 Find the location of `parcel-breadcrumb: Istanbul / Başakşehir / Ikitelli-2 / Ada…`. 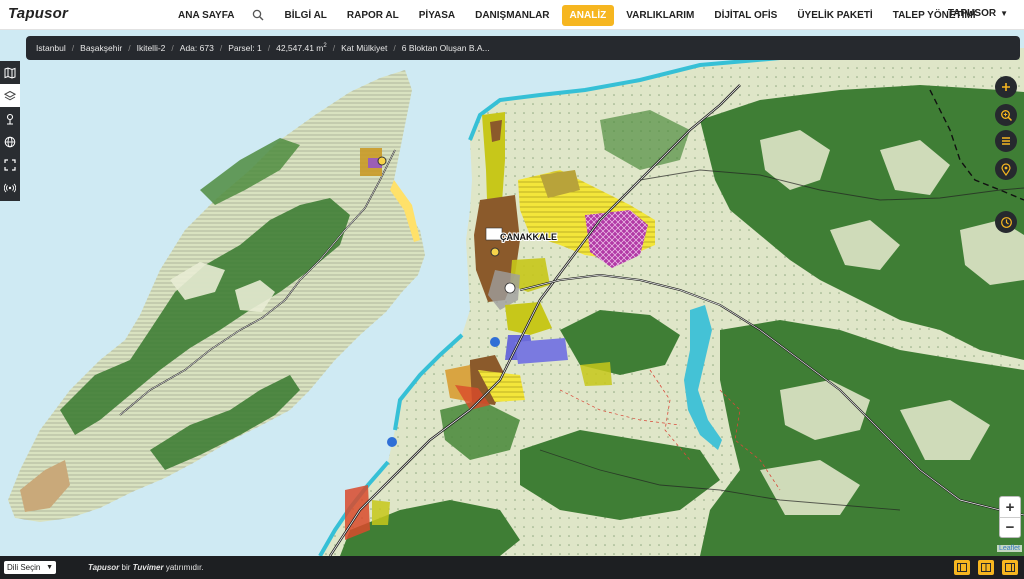

parcel-breadcrumb: Istanbul / Başakşehir / Ikitelli-2 / Ada… is located at coordinates (523, 48).